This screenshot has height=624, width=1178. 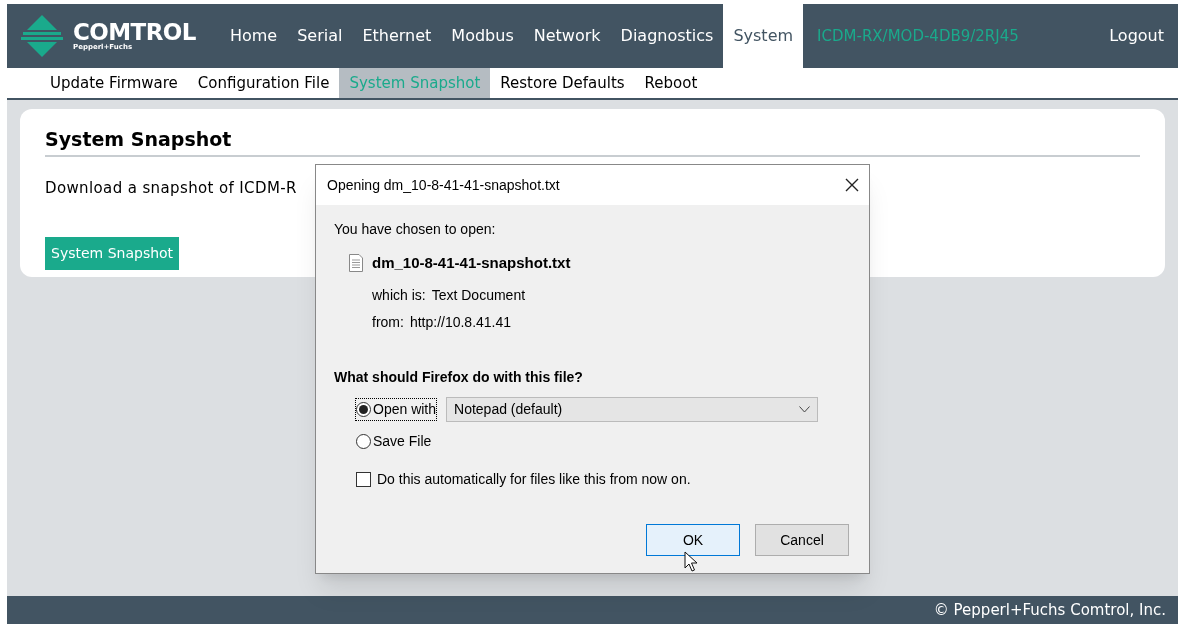 What do you see at coordinates (388, 322) in the screenshot?
I see `from-label: from:` at bounding box center [388, 322].